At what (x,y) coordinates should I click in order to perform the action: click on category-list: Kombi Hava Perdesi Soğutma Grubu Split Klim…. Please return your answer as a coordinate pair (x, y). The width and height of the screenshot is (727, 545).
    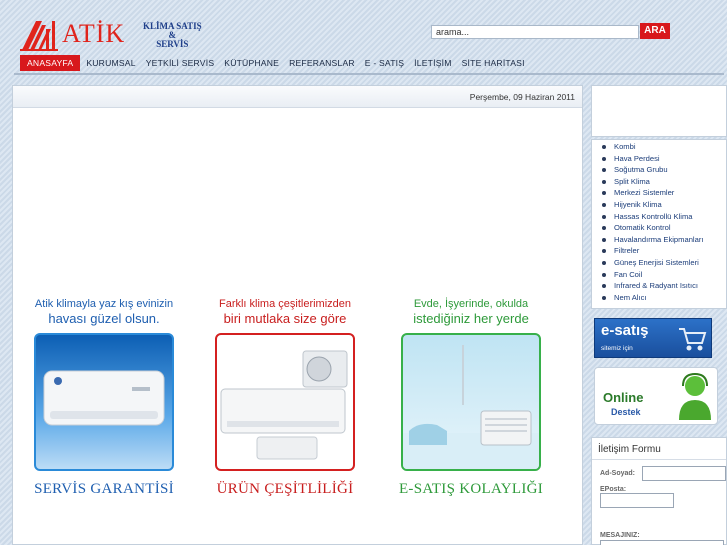
    Looking at the image, I should click on (659, 224).